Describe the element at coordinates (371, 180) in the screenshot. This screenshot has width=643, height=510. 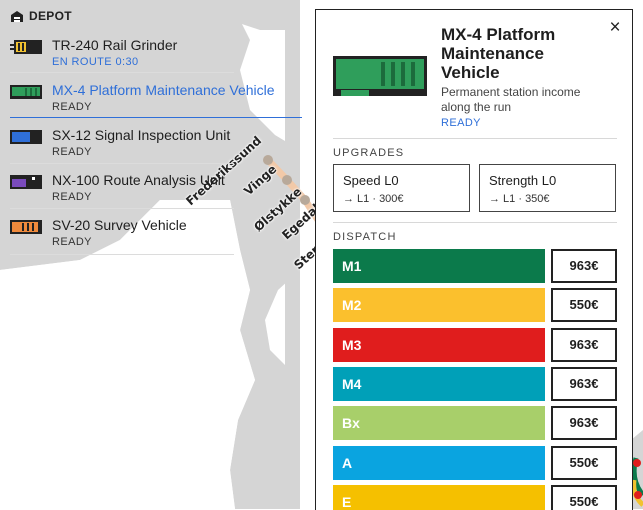
I see `upgrade-name: Speed L0` at that location.